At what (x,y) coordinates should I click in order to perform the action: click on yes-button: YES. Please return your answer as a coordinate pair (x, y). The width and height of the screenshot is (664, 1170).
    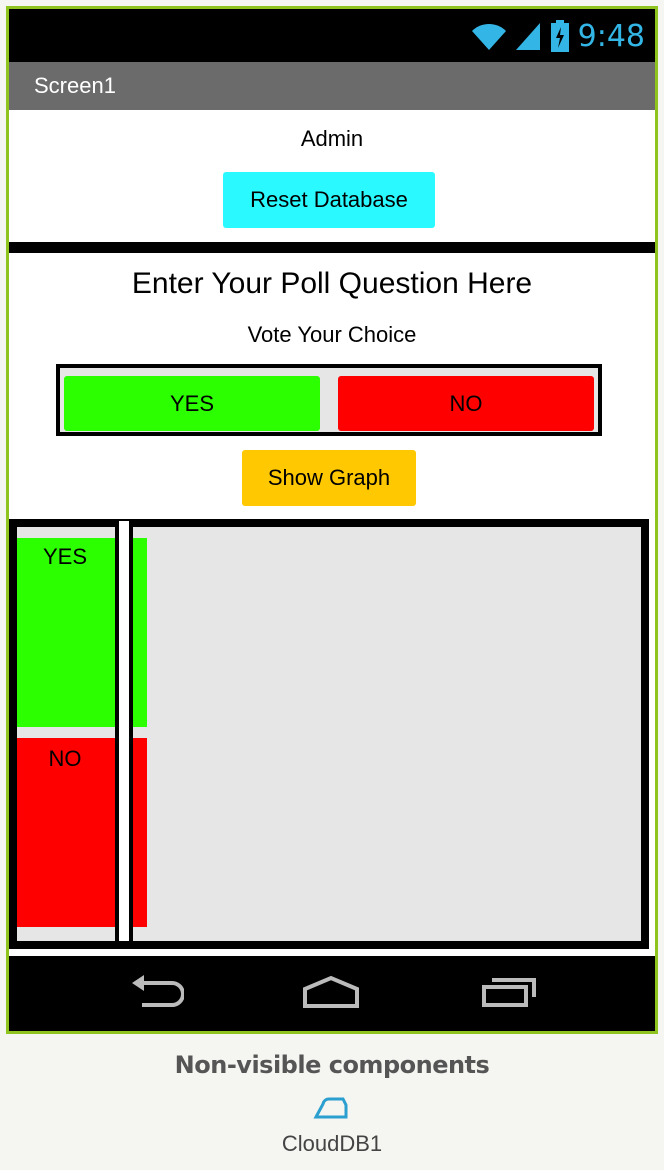
    Looking at the image, I should click on (192, 403).